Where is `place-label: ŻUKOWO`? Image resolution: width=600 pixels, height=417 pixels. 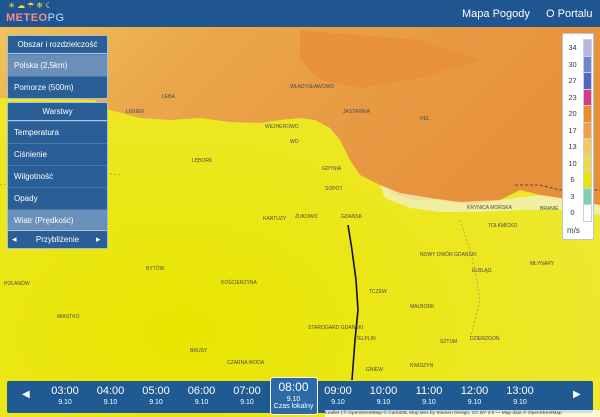
place-label: ŻUKOWO is located at coordinates (306, 216).